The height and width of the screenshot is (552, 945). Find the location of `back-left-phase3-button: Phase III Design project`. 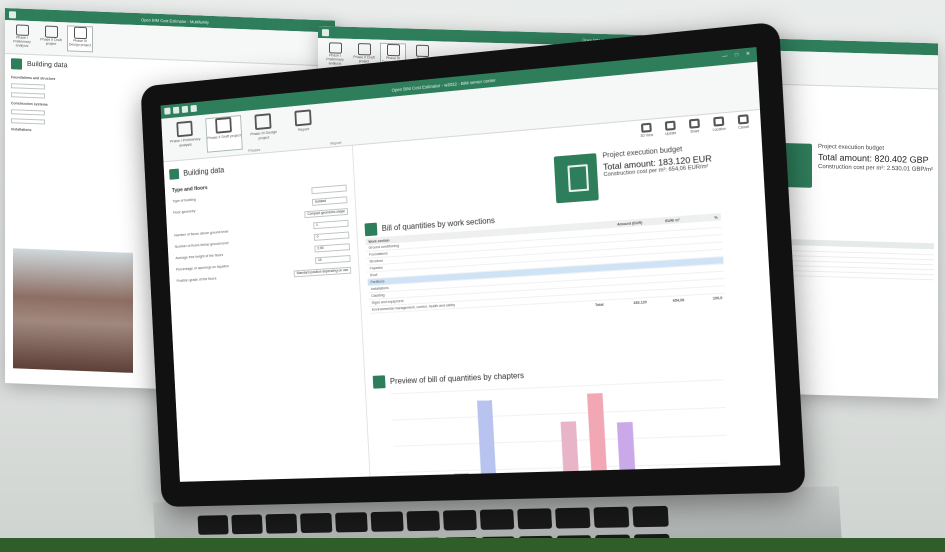

back-left-phase3-button: Phase III Design project is located at coordinates (80, 39).